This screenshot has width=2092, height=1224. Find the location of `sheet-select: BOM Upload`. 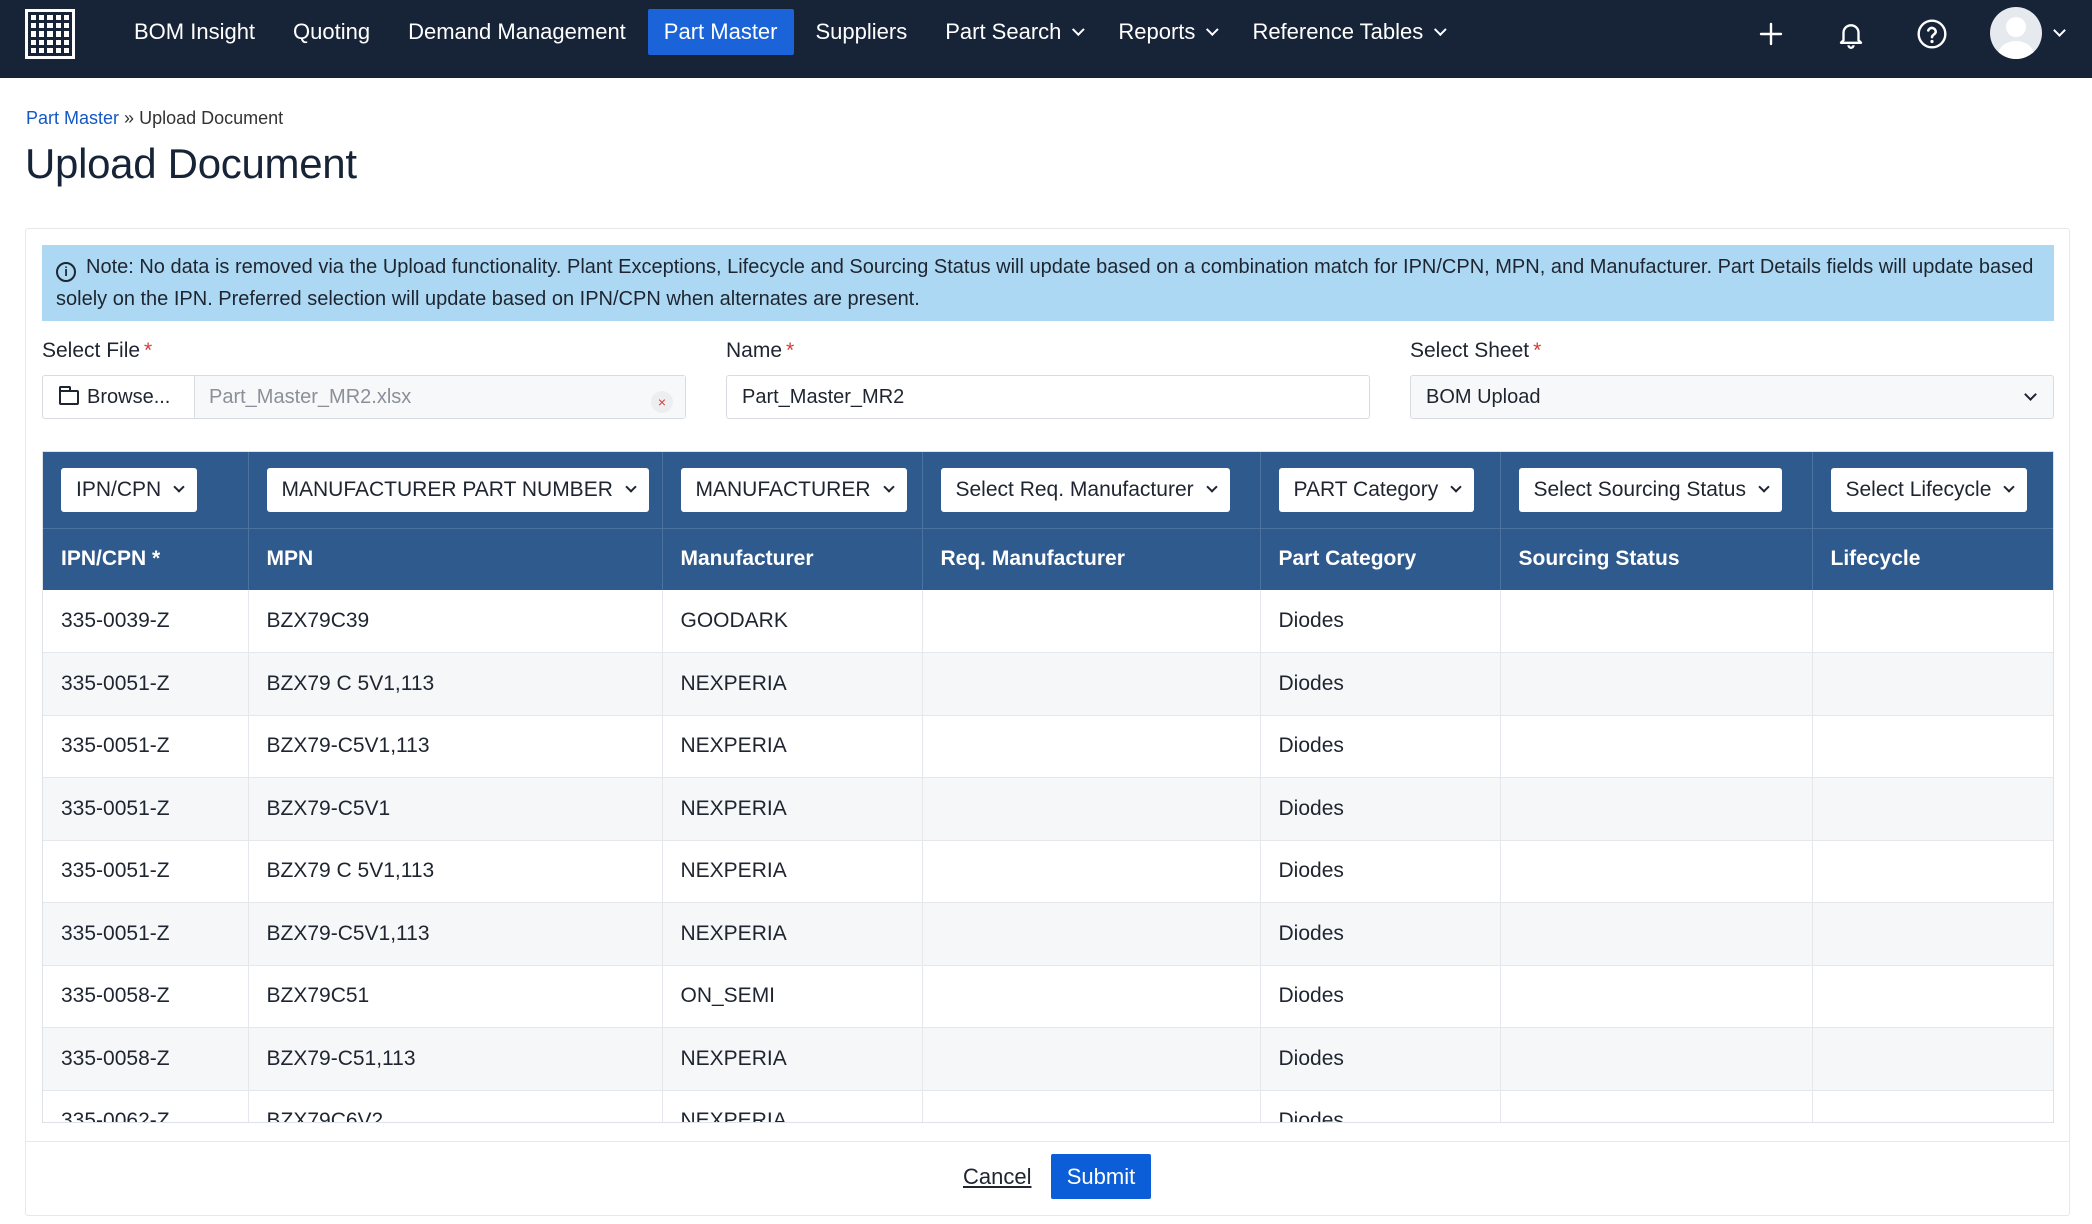

sheet-select: BOM Upload is located at coordinates (1732, 397).